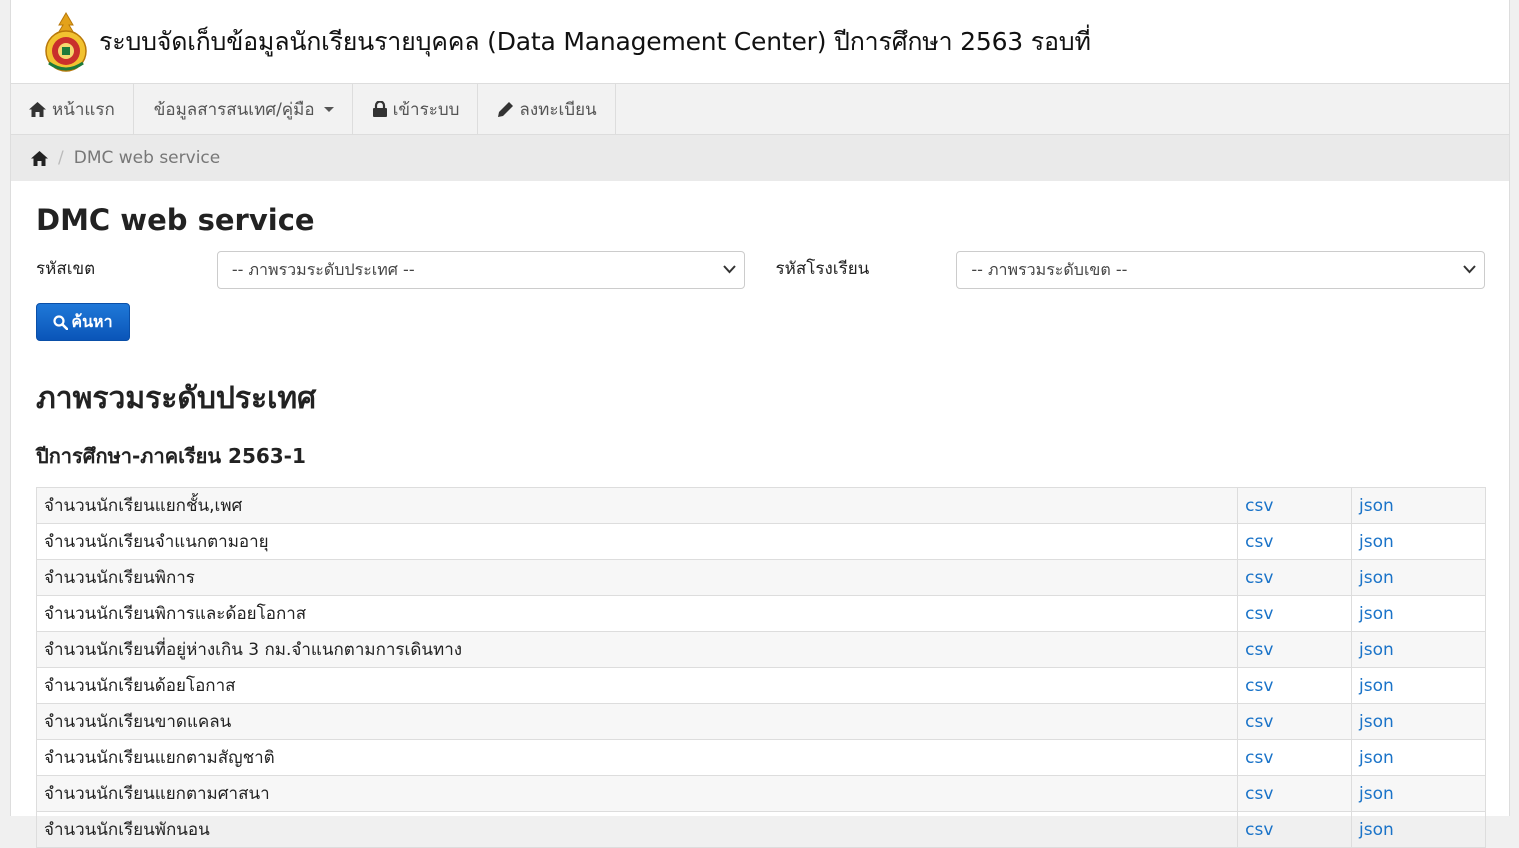  Describe the element at coordinates (426, 109) in the screenshot. I see `nav-login-label: เข้าระบบ` at that location.